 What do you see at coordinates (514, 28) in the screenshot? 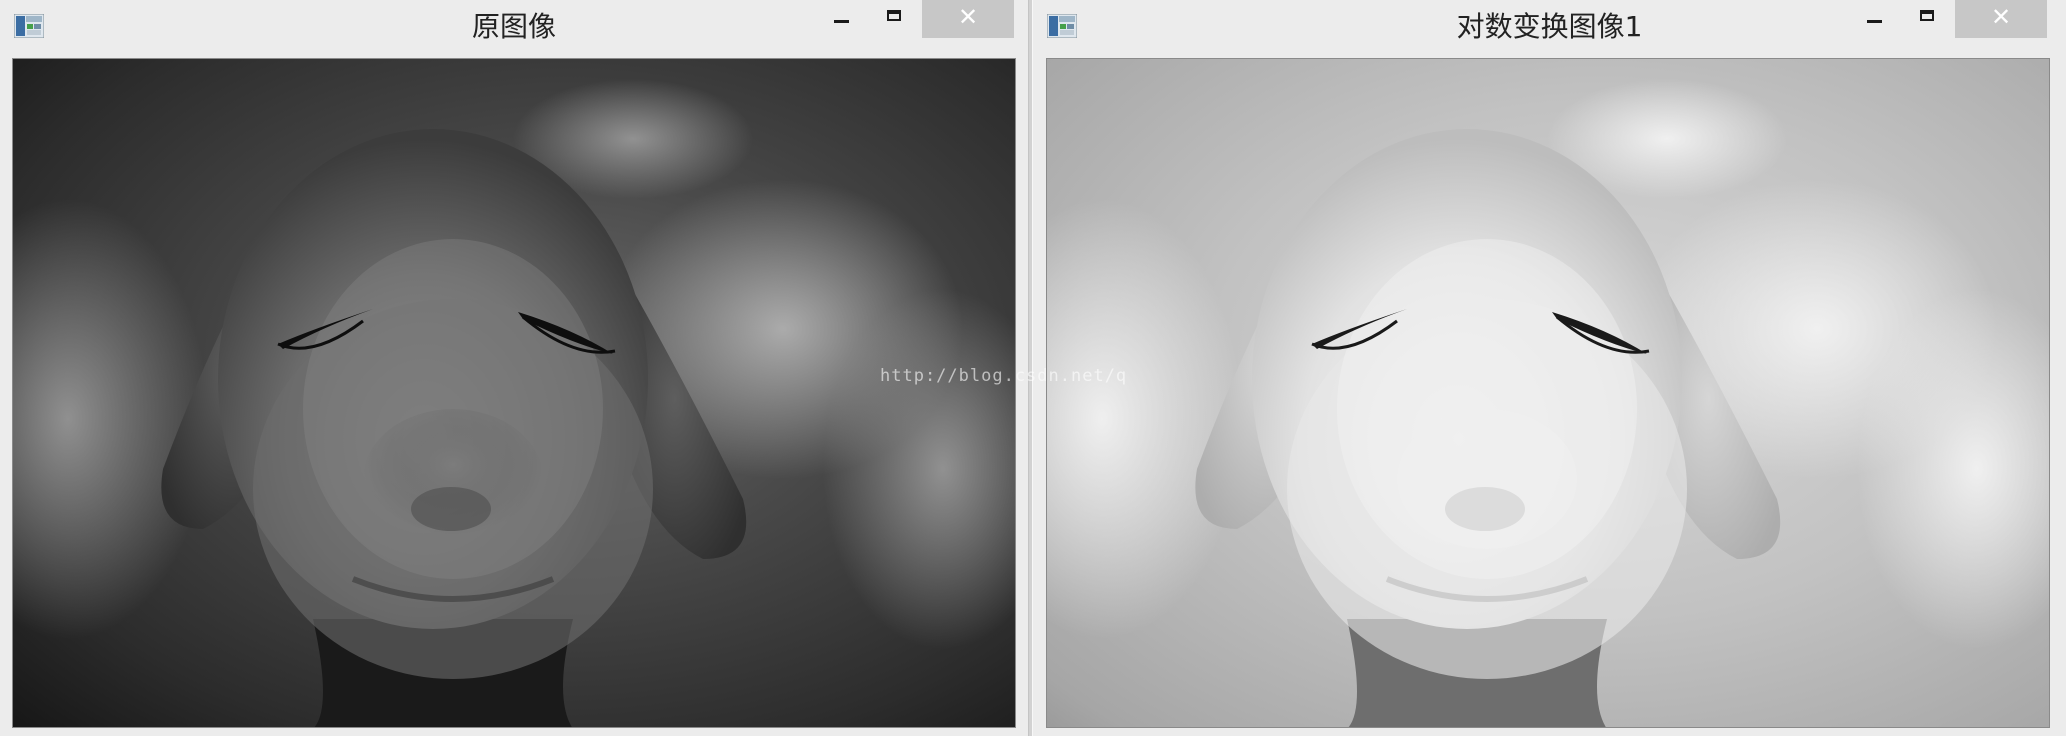
I see `titlebar: 原图像 ✕` at bounding box center [514, 28].